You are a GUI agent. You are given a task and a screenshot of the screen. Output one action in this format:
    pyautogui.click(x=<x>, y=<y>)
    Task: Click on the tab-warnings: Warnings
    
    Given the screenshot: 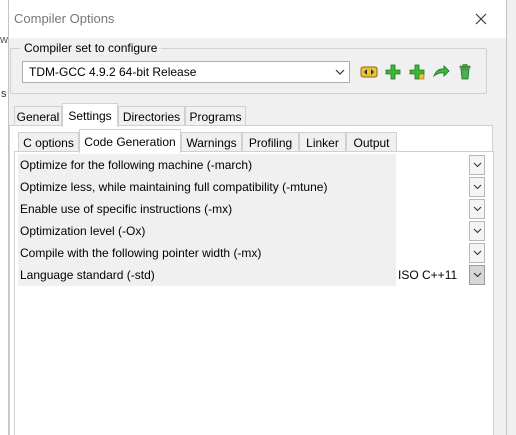 What is the action you would take?
    pyautogui.click(x=211, y=142)
    